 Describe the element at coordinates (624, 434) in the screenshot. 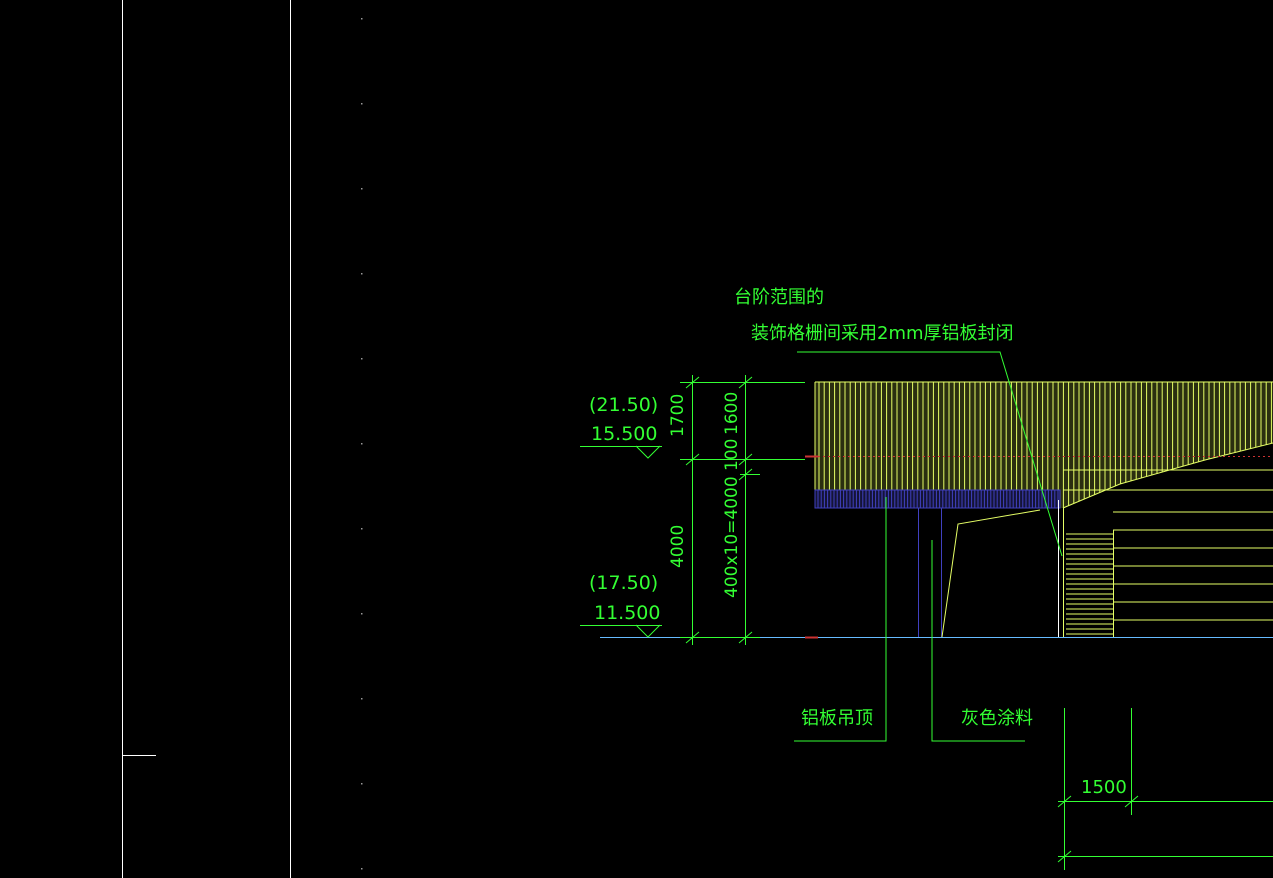

I see `elevation-upper-value: 15.500` at that location.